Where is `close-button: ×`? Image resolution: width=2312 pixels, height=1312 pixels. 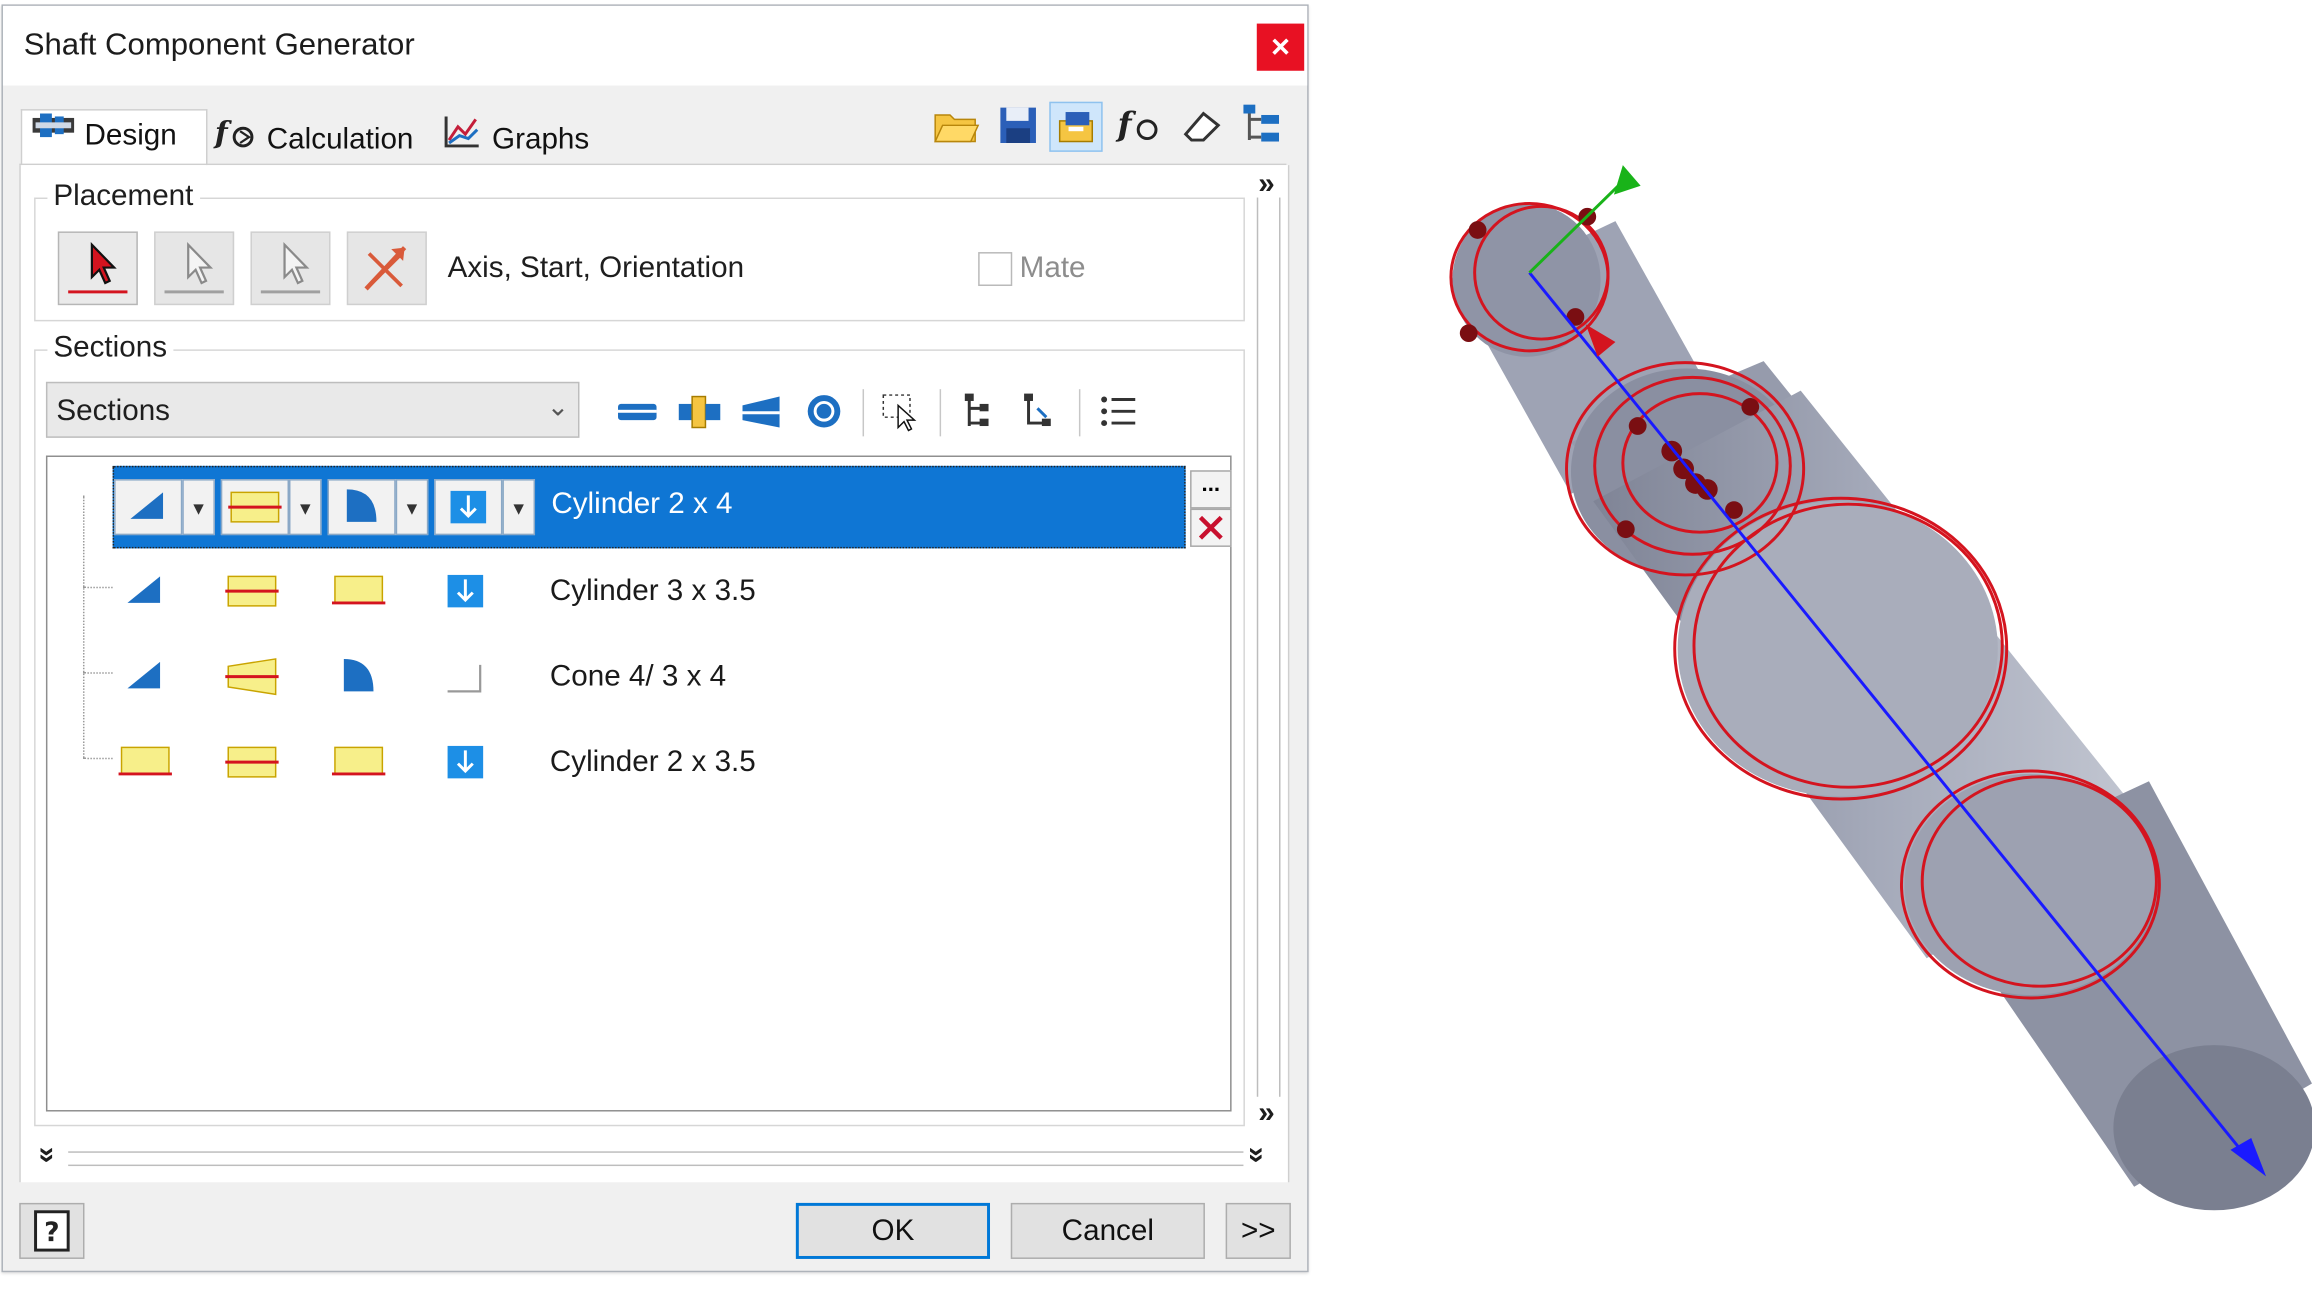 close-button: × is located at coordinates (1280, 47).